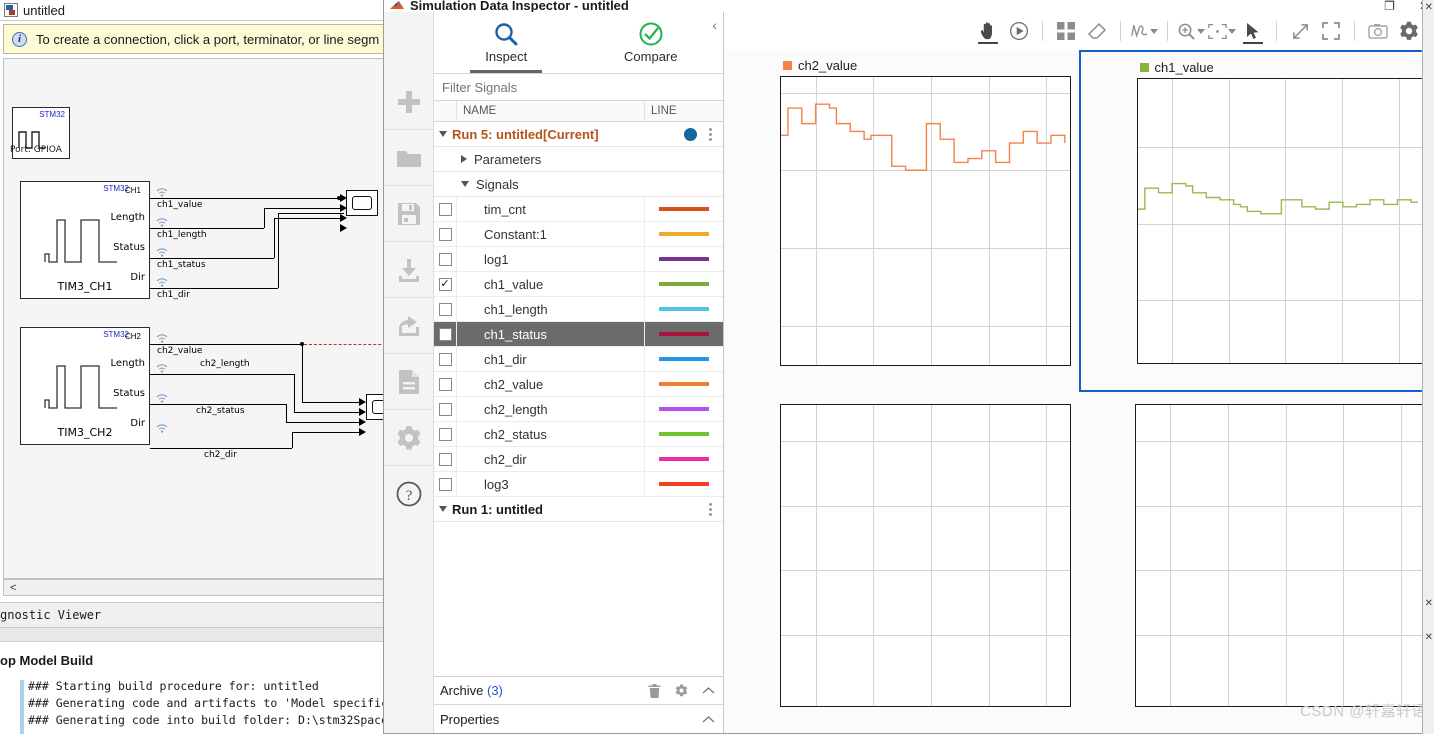  What do you see at coordinates (988, 31) in the screenshot?
I see `pan-icon` at bounding box center [988, 31].